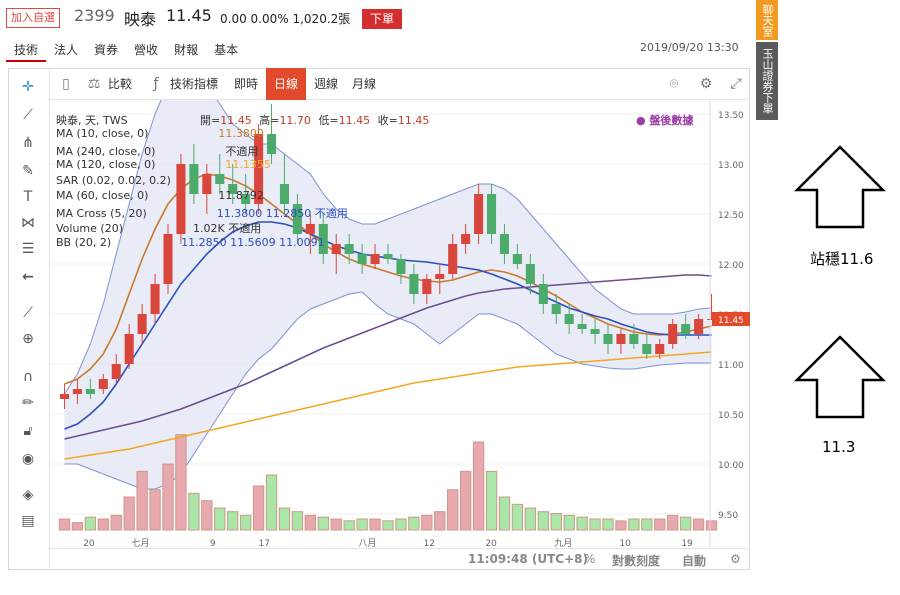 This screenshot has width=900, height=595. Describe the element at coordinates (326, 84) in the screenshot. I see `weekly-button: 週線` at that location.